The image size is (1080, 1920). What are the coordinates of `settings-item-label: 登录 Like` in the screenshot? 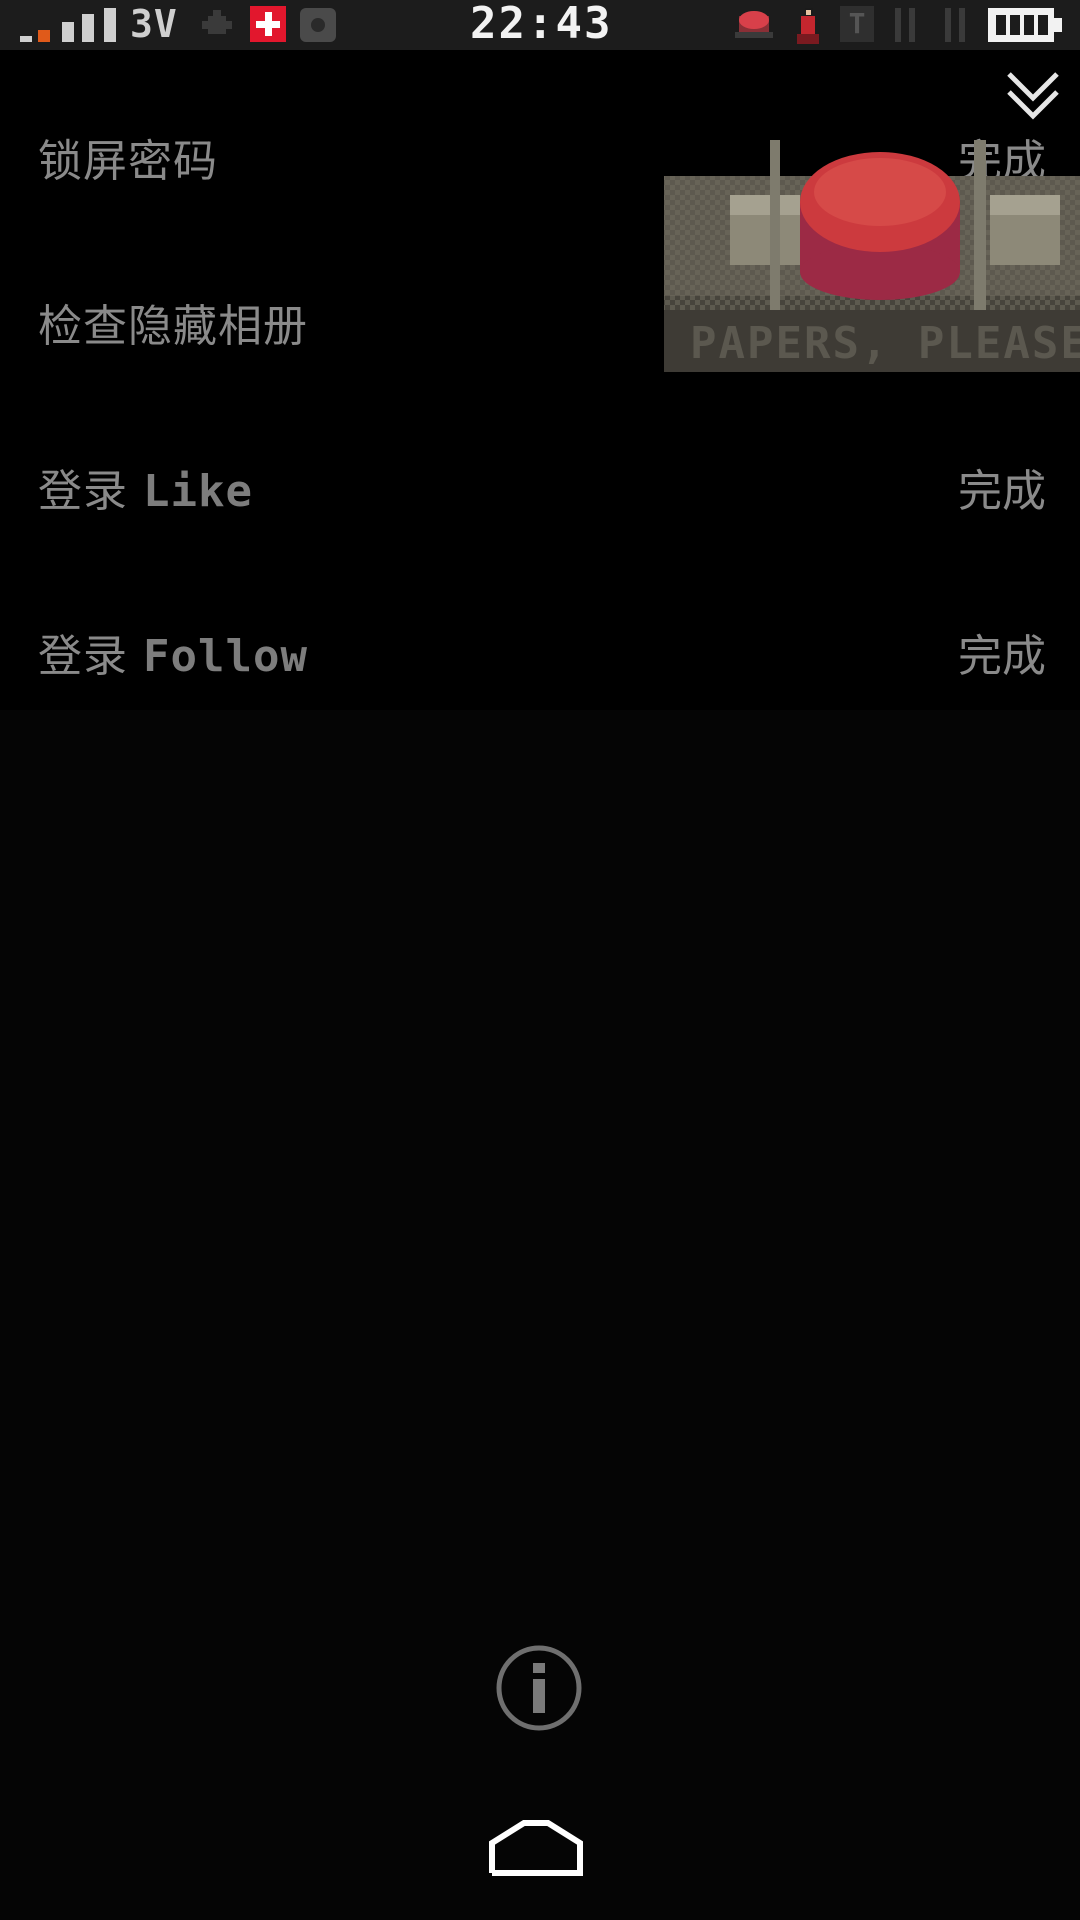 It's located at (145, 491).